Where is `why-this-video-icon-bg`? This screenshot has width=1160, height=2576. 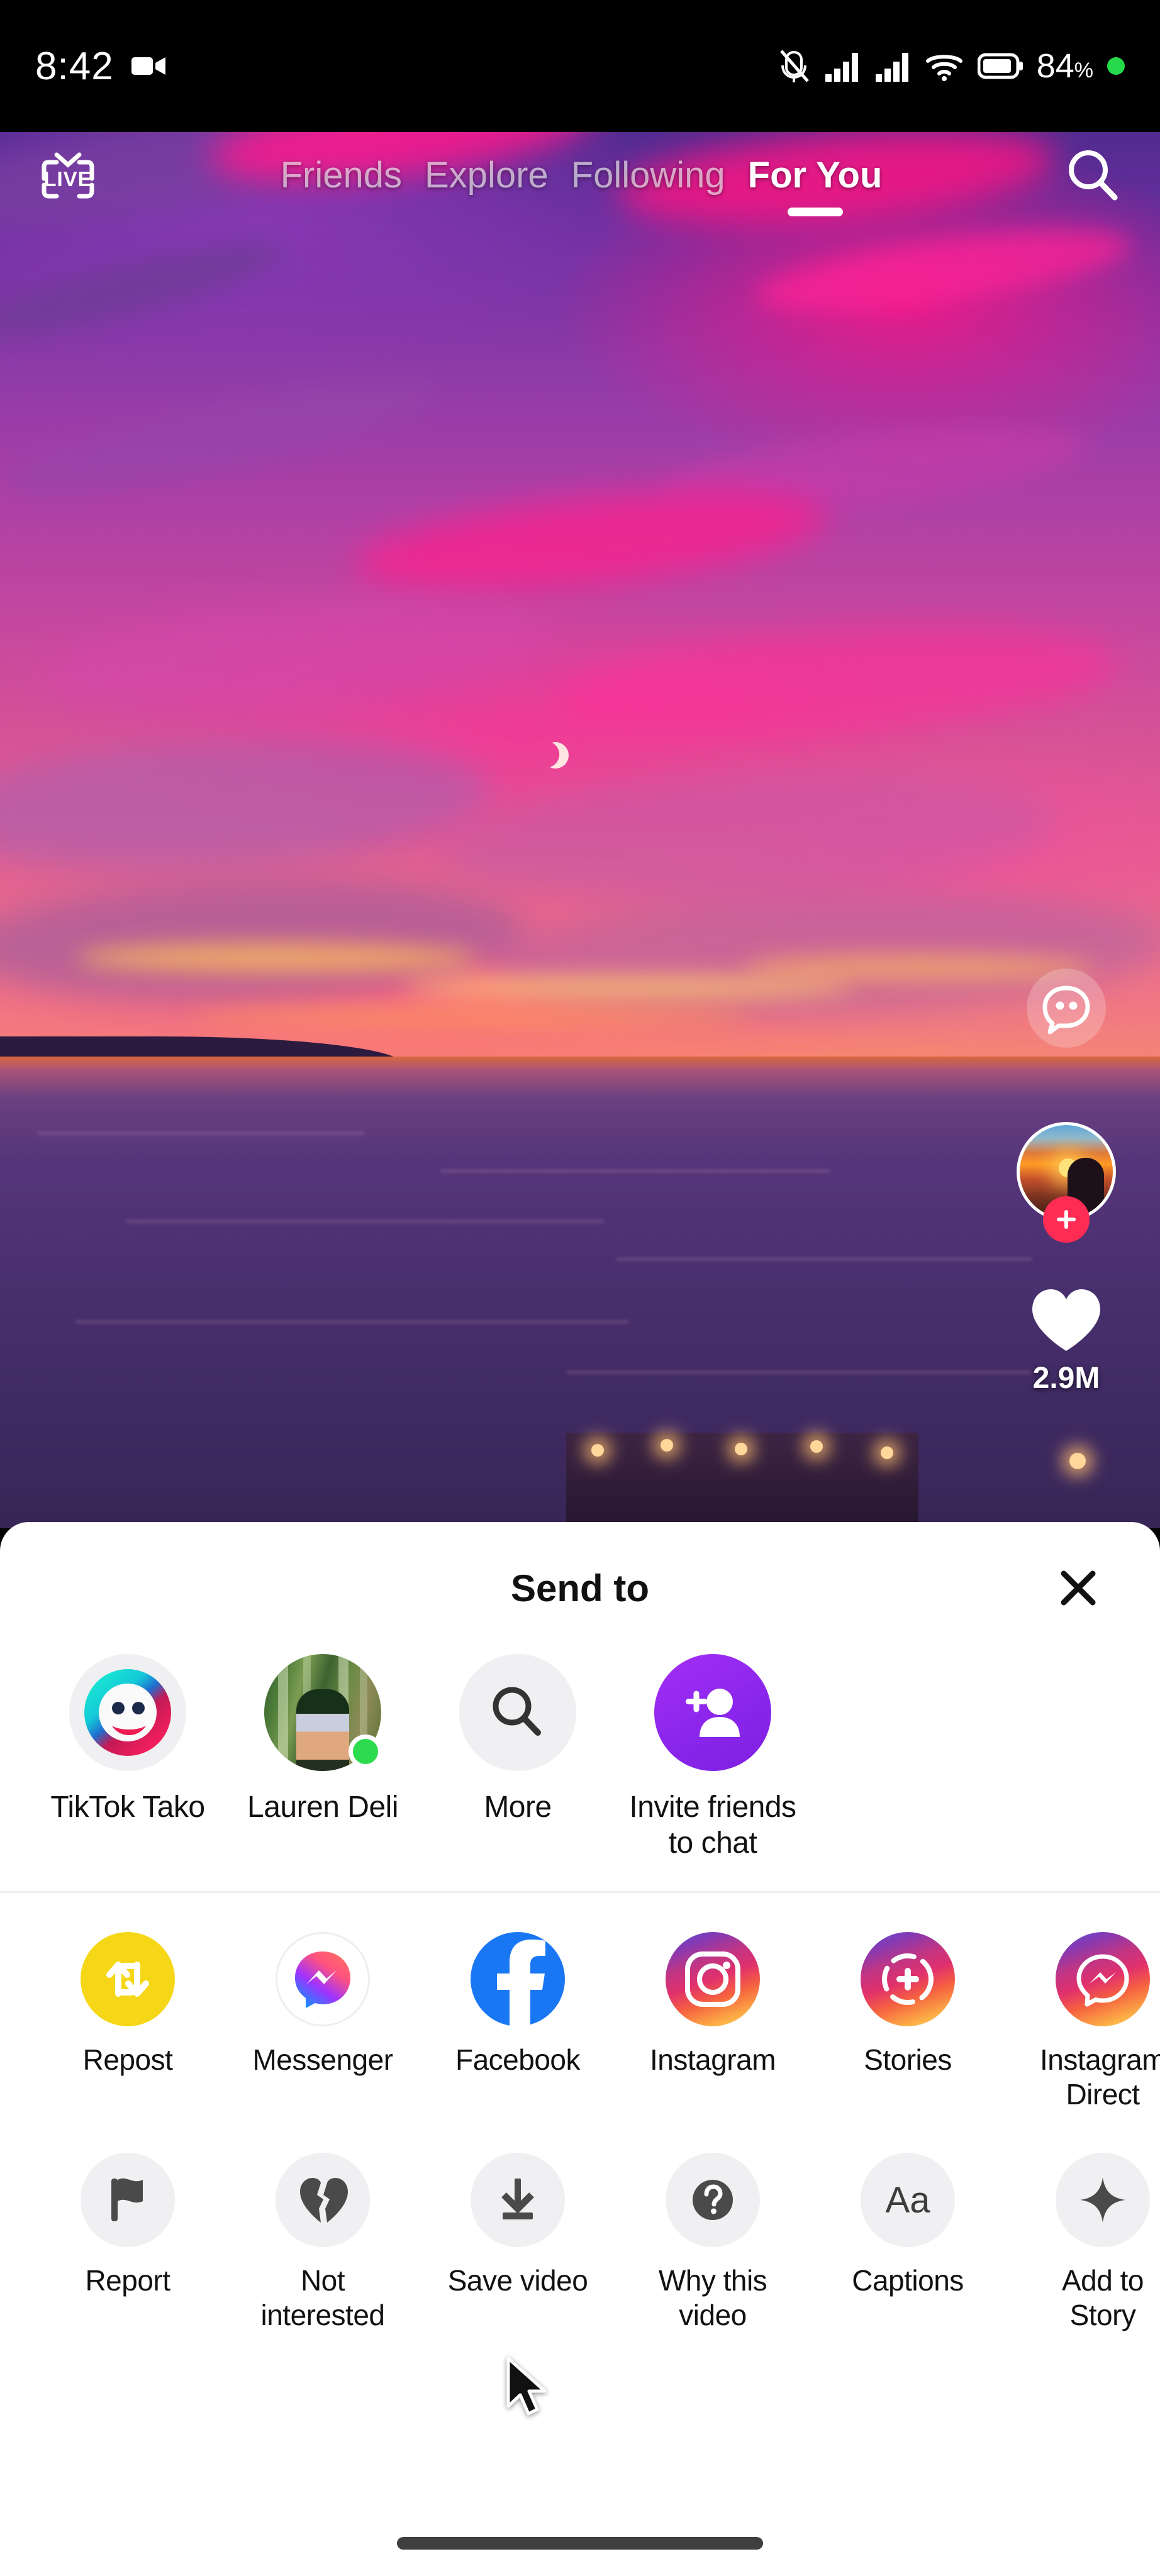
why-this-video-icon-bg is located at coordinates (713, 2199).